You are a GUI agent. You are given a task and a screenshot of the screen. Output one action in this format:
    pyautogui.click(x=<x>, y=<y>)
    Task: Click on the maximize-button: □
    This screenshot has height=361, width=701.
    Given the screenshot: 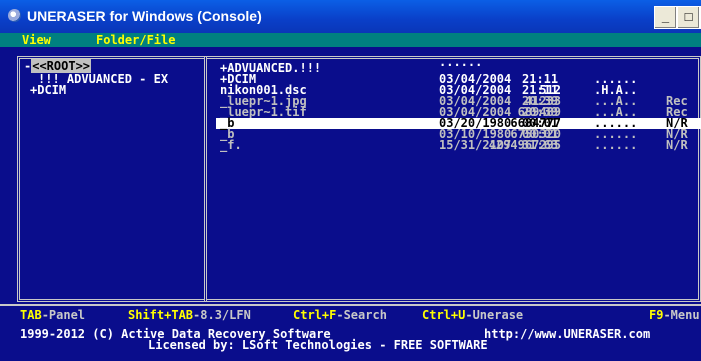 What is the action you would take?
    pyautogui.click(x=688, y=17)
    